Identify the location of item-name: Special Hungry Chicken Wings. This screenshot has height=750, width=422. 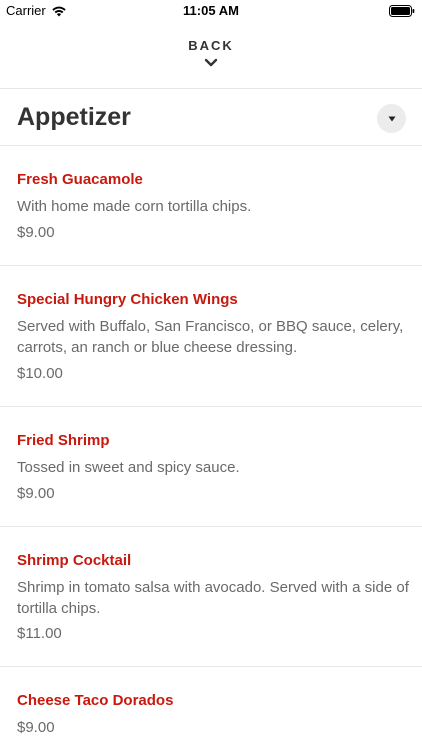
(127, 299).